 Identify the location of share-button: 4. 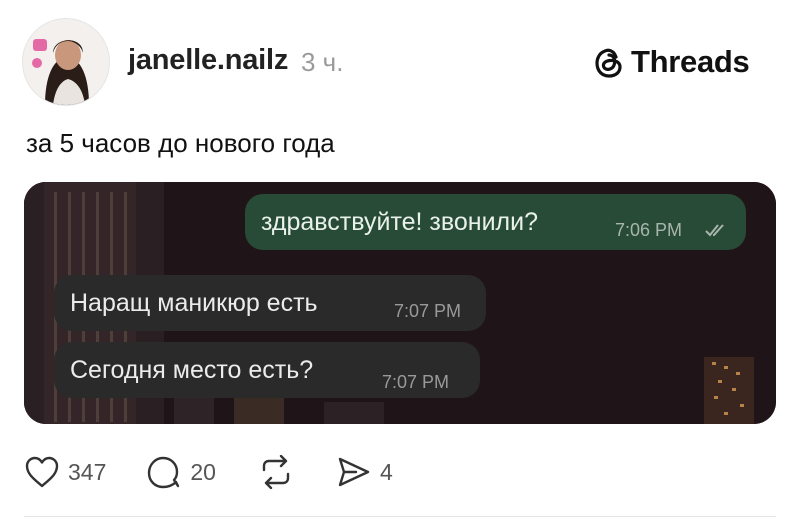
(364, 472).